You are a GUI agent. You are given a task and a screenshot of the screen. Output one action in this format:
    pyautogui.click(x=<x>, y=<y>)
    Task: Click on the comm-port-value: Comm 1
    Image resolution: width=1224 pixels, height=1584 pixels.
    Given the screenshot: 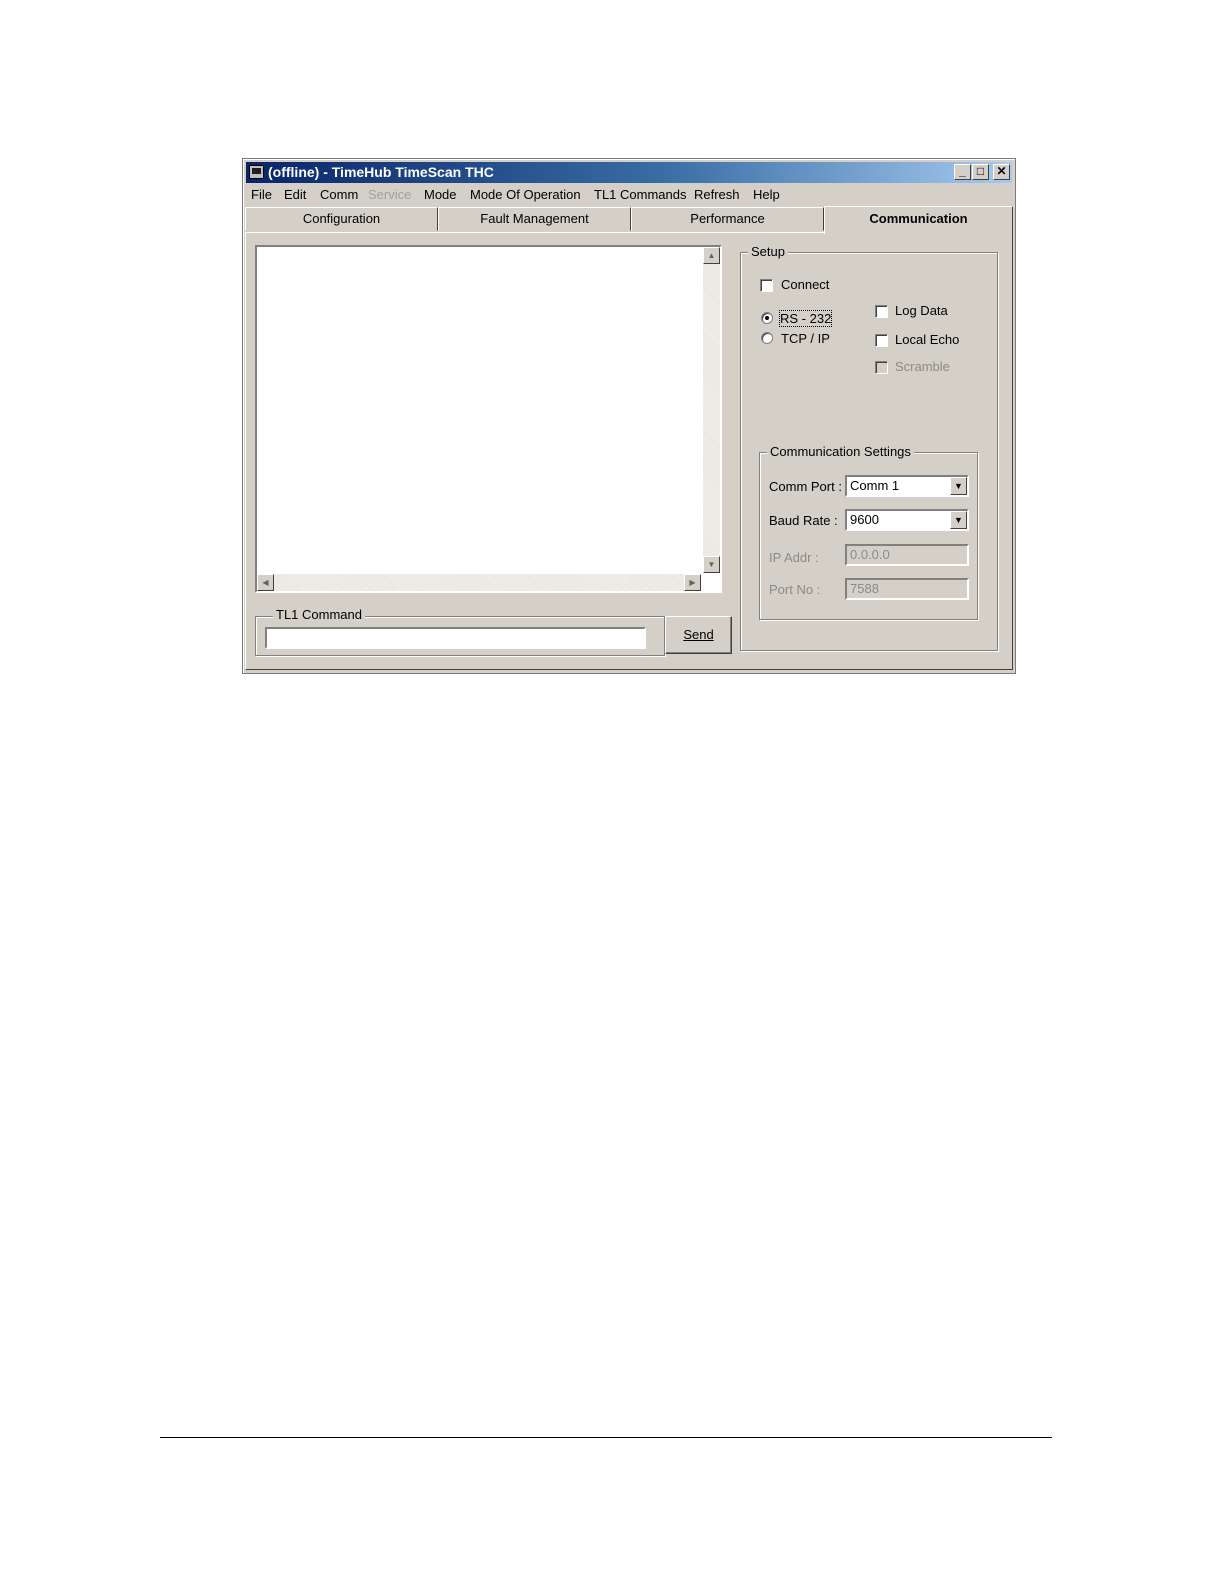 What is the action you would take?
    pyautogui.click(x=875, y=485)
    